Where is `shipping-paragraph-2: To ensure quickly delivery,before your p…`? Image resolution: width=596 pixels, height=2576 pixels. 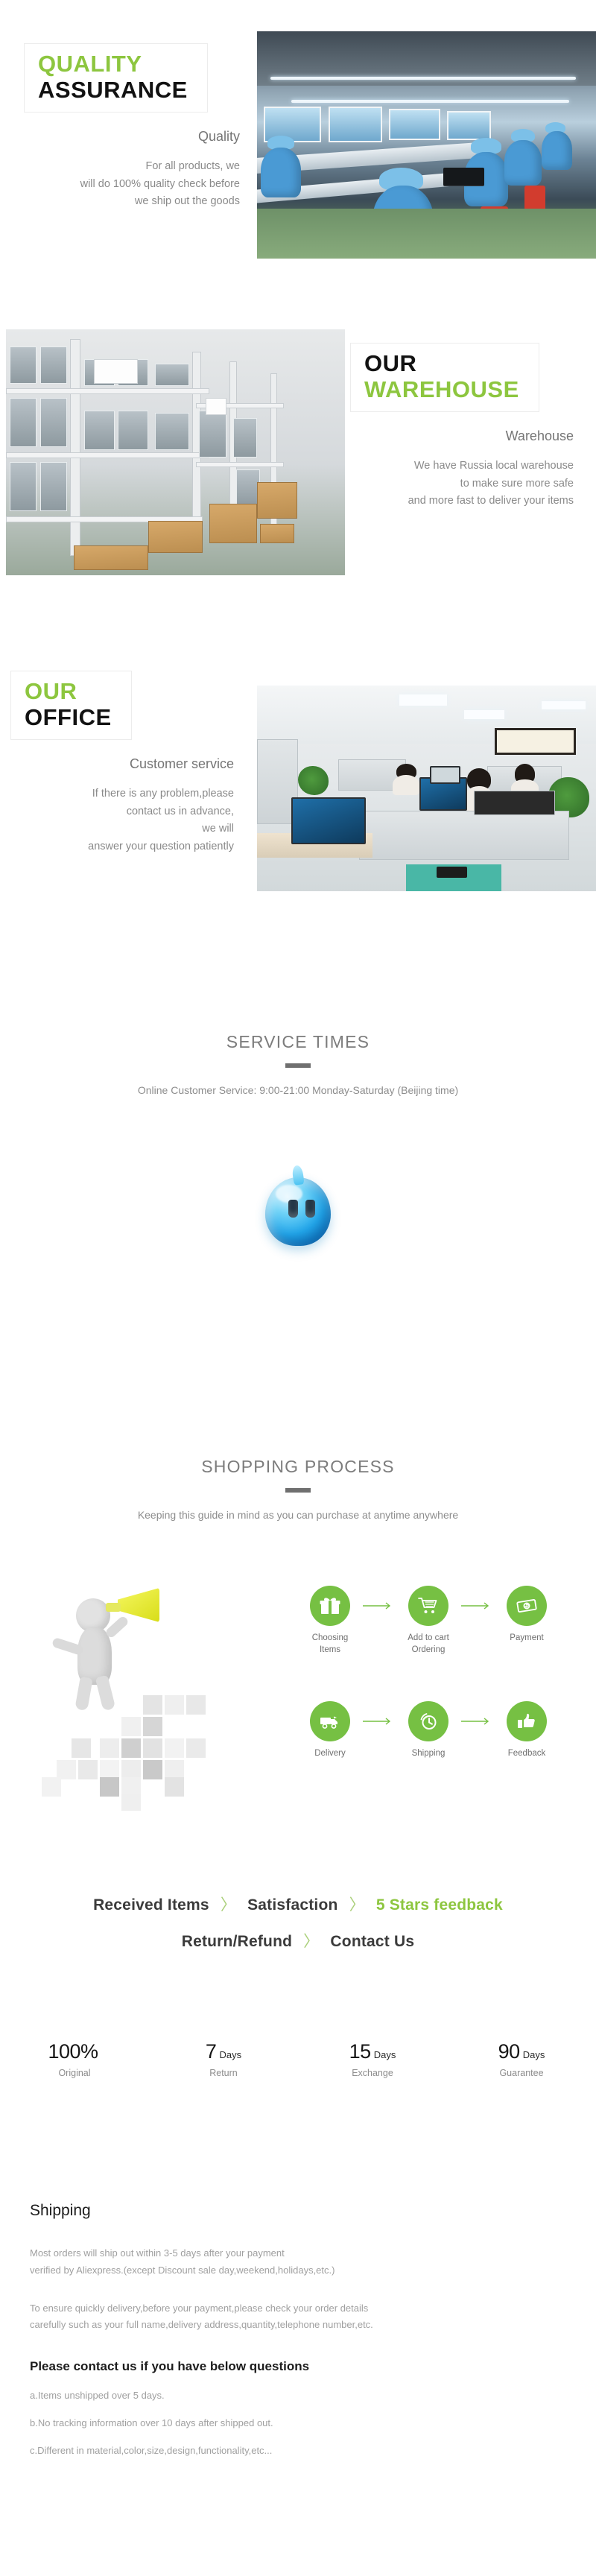 shipping-paragraph-2: To ensure quickly delivery,before your p… is located at coordinates (201, 2316).